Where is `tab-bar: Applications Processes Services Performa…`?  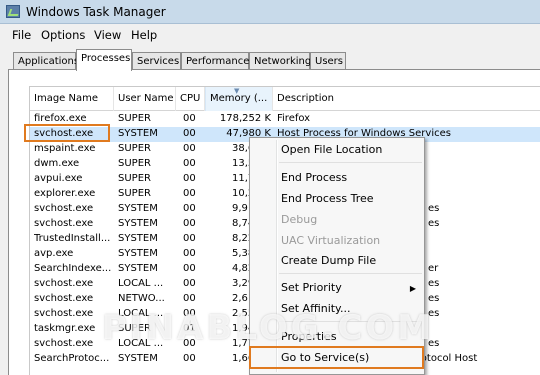
tab-bar: Applications Processes Services Performa… is located at coordinates (270, 58).